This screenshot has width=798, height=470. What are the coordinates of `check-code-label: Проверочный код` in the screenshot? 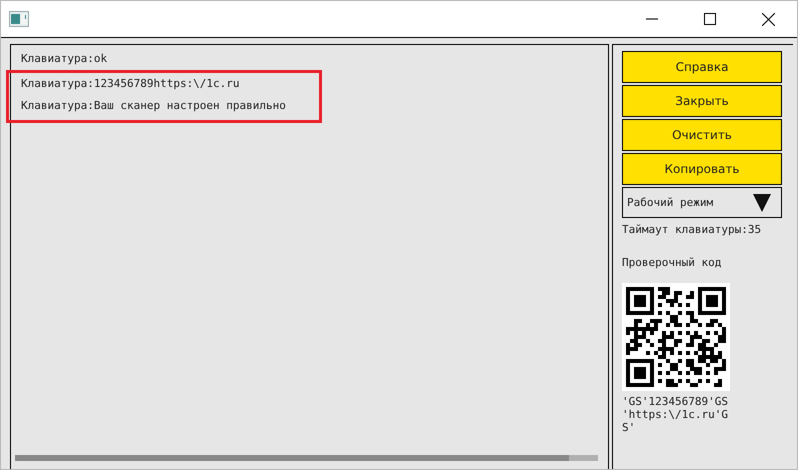 It's located at (672, 262).